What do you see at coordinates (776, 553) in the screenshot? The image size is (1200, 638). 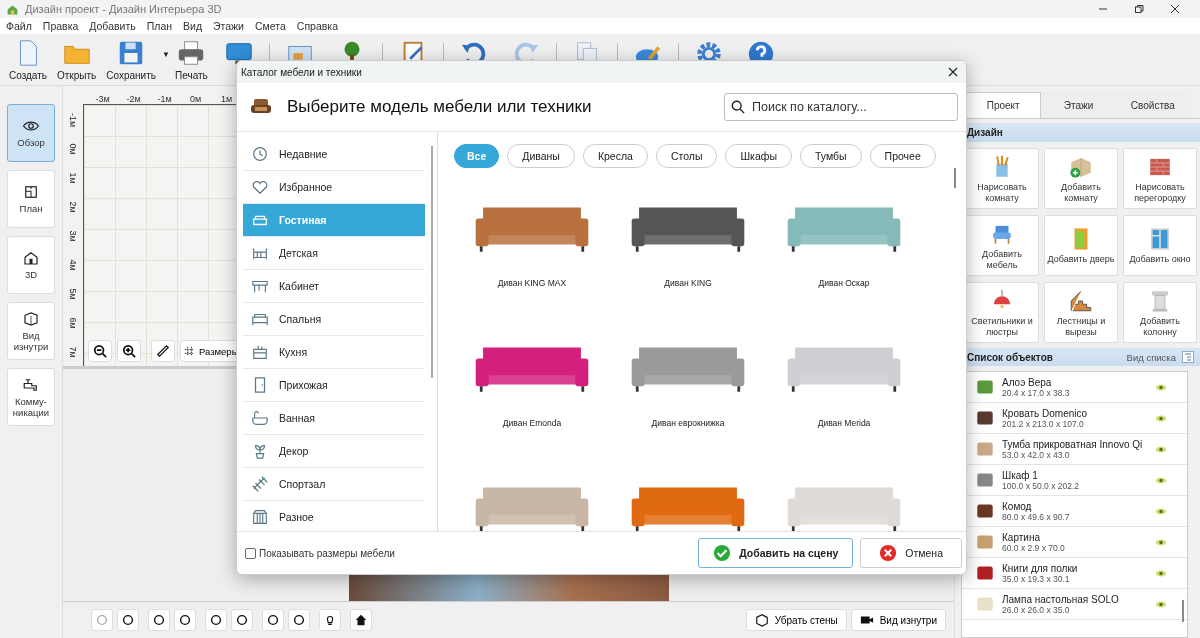 I see `dialog-button: Добавить на сцену` at bounding box center [776, 553].